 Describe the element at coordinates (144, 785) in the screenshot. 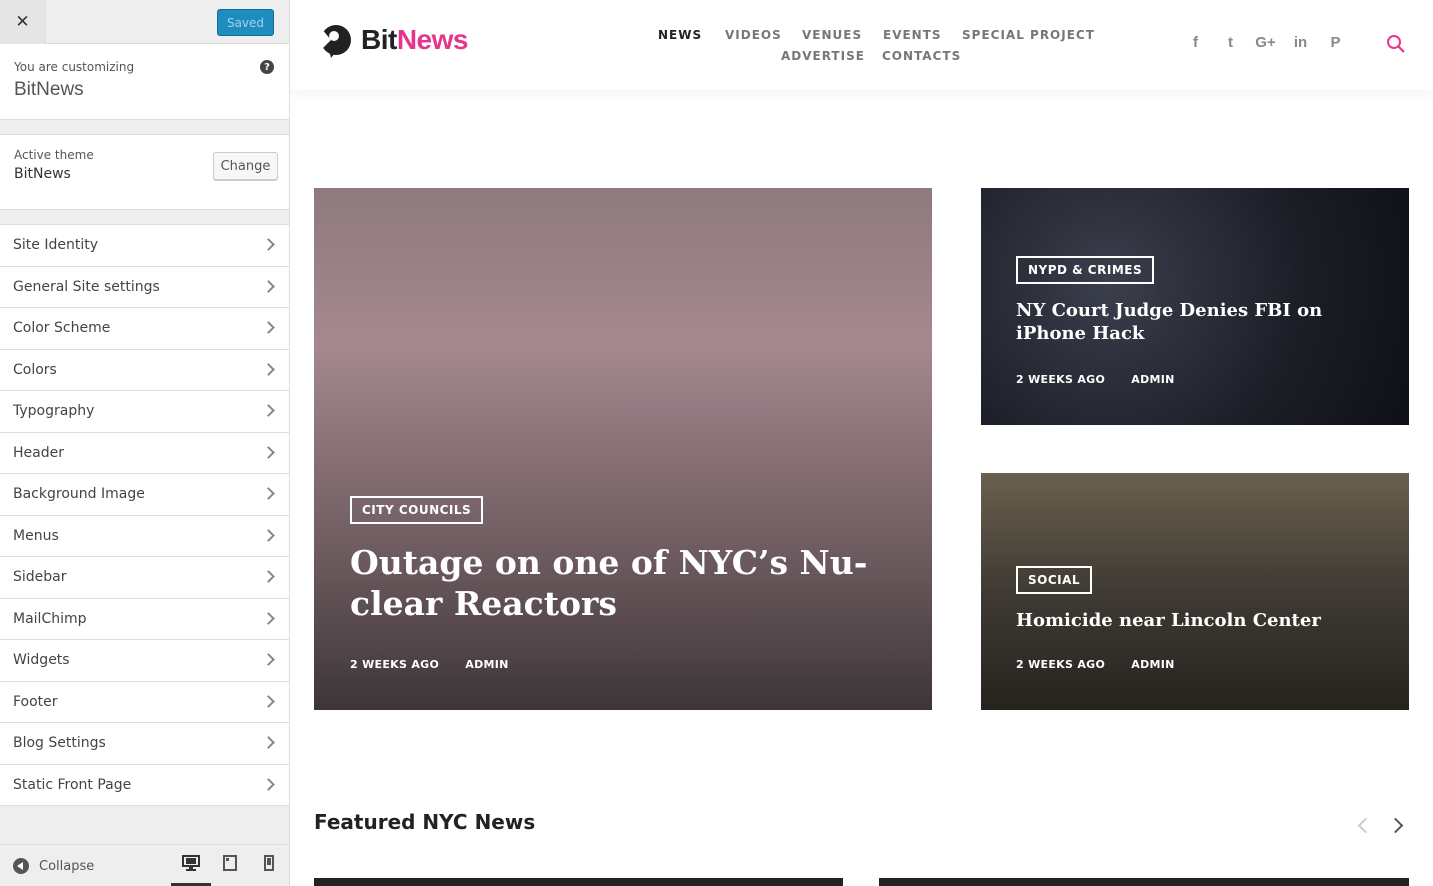

I see `section-static-front-page: Static Front Page` at that location.